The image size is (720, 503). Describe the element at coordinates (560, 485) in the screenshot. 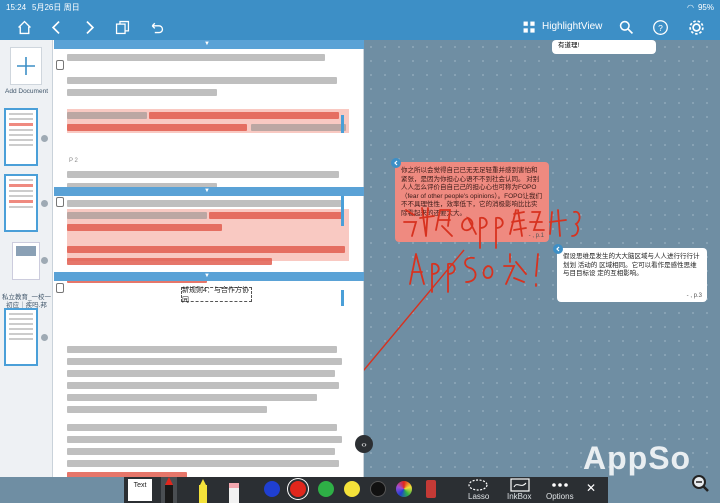

I see `more-options-icon` at that location.